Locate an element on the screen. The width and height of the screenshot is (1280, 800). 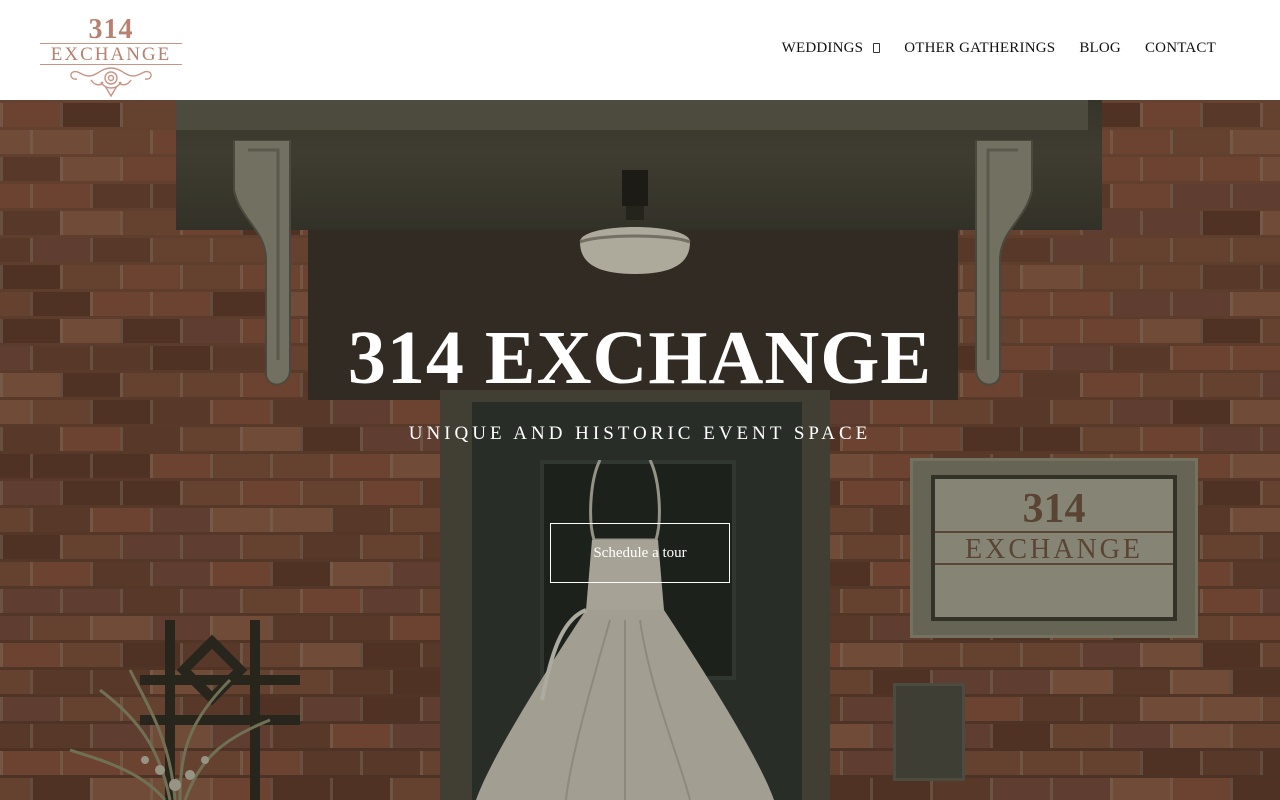
nav-blog-label: BLOG is located at coordinates (1100, 48).